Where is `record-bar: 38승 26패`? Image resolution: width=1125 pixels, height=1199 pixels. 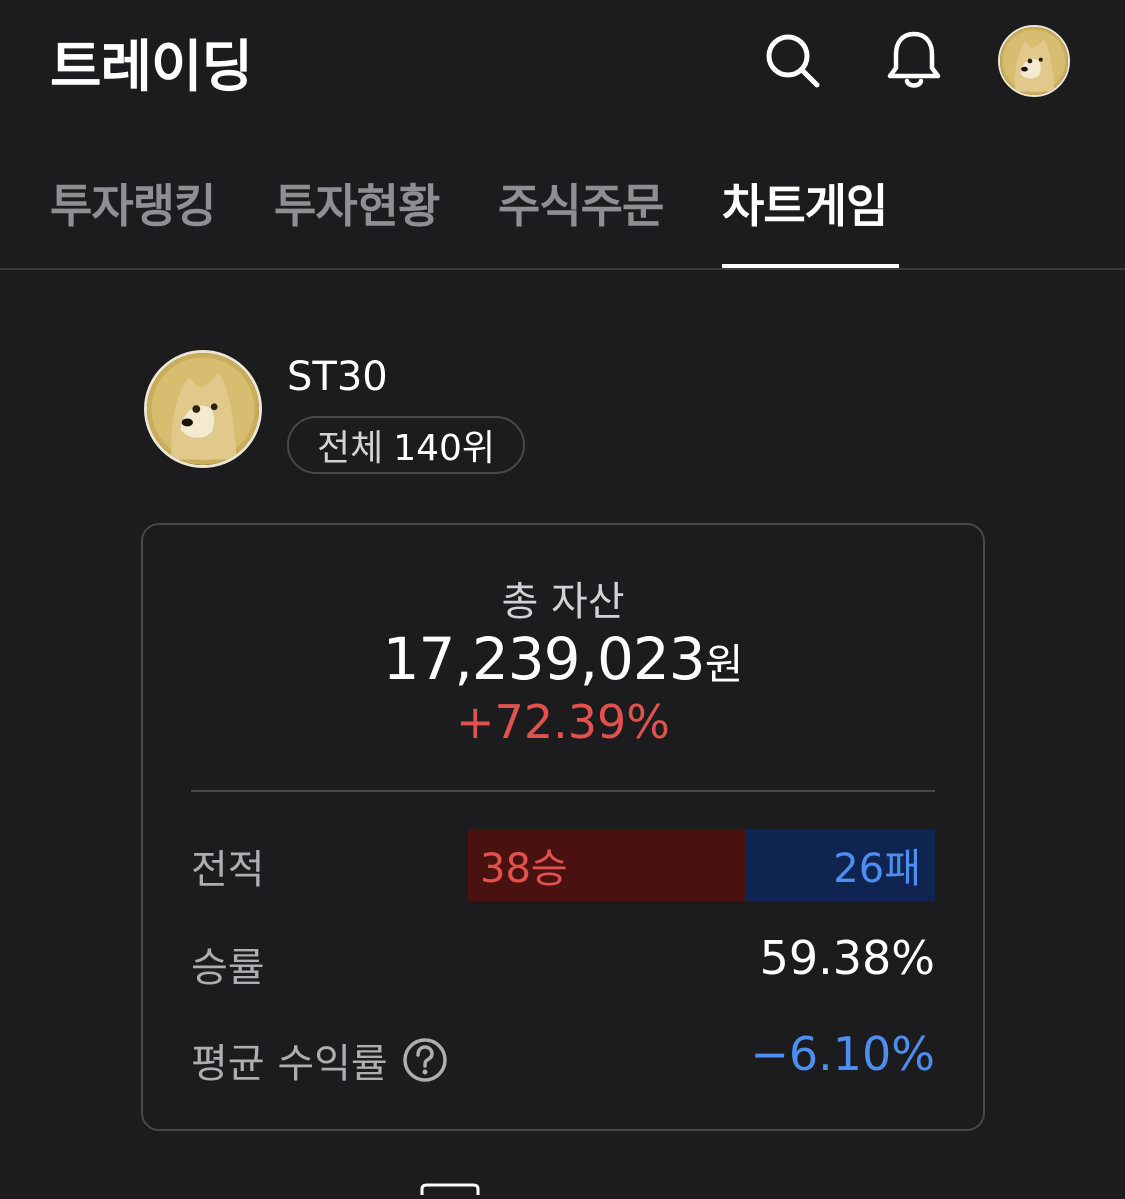 record-bar: 38승 26패 is located at coordinates (701, 865).